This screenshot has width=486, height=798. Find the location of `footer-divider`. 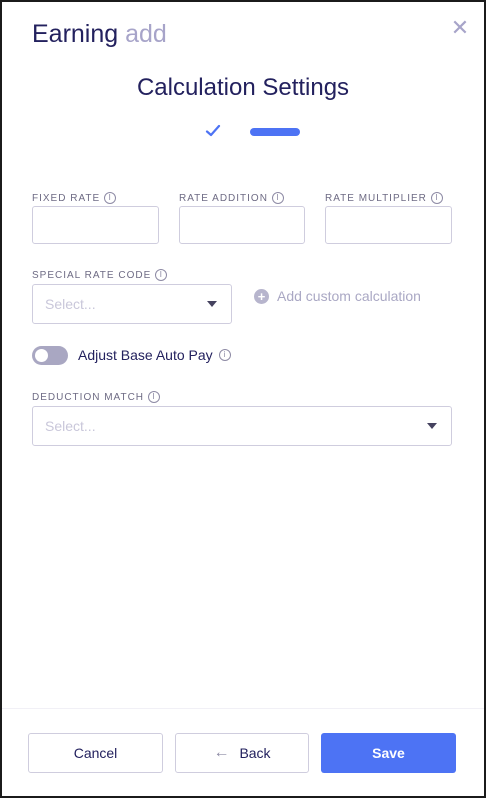

footer-divider is located at coordinates (243, 708).